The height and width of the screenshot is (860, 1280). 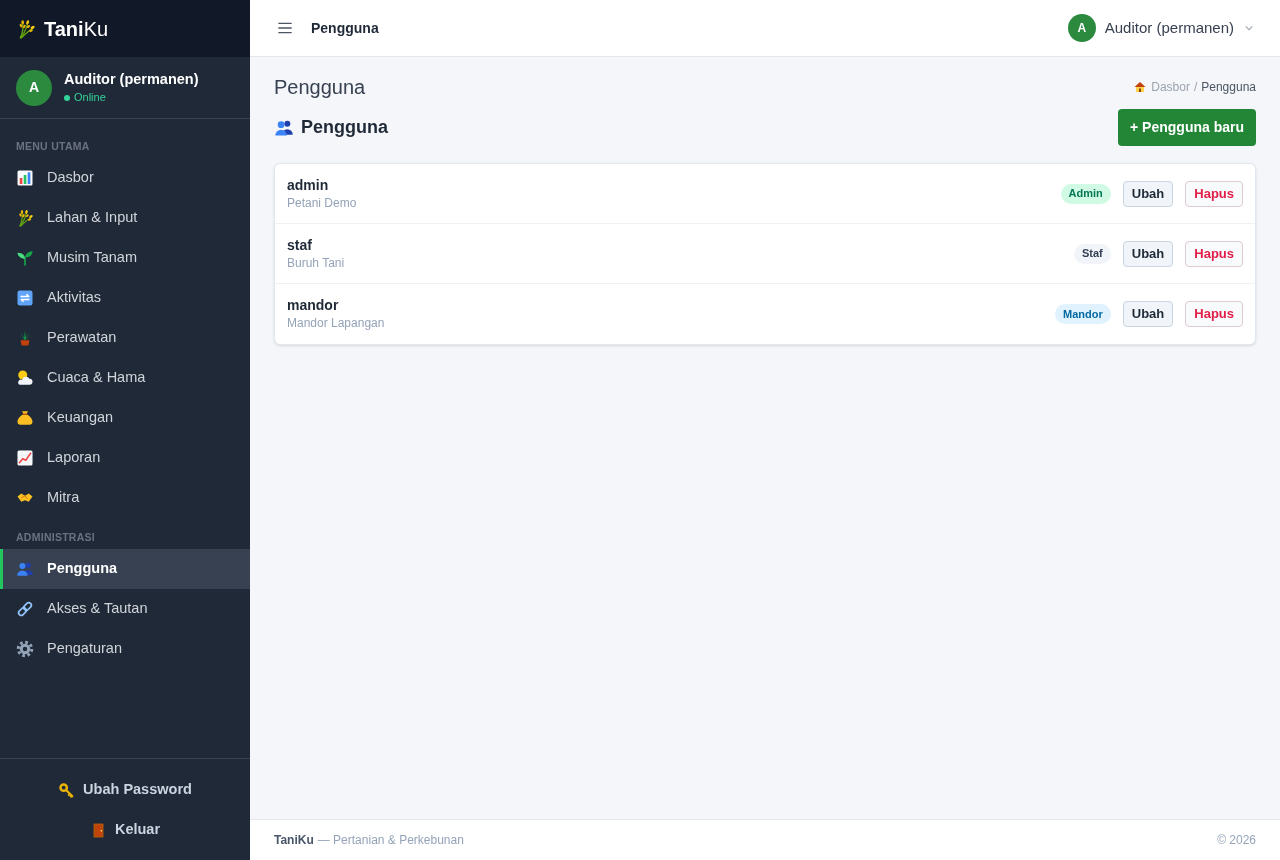 I want to click on settings-icon, so click(x=25, y=649).